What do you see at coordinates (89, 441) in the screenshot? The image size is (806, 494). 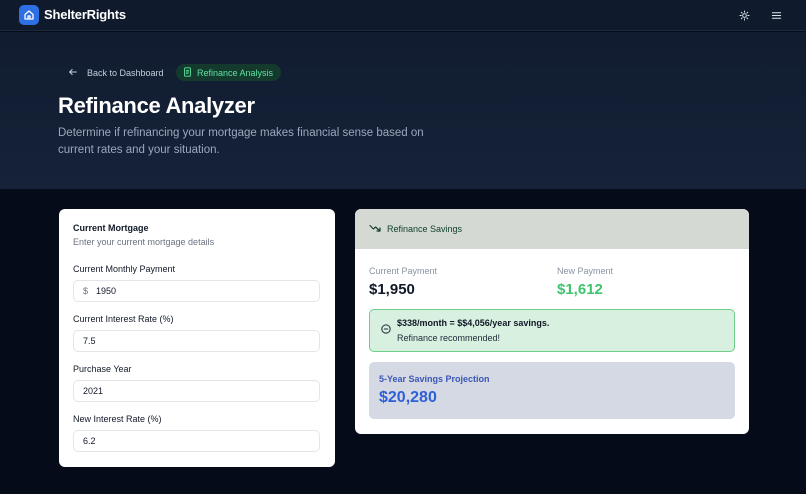 I see `new-rate-value: 6.2` at bounding box center [89, 441].